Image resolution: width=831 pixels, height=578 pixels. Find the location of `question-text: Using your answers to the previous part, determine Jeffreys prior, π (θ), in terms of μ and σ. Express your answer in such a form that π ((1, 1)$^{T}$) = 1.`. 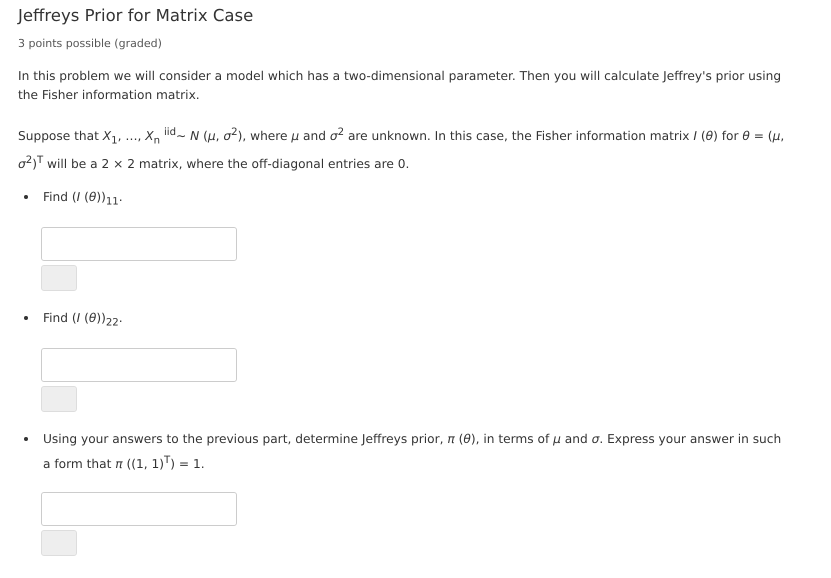

question-text: Using your answers to the previous part, determine Jeffreys prior, π (θ), in terms of μ and σ. Express your answer in such a form that π ((1, 1)$^{T}$) = 1. is located at coordinates (412, 452).